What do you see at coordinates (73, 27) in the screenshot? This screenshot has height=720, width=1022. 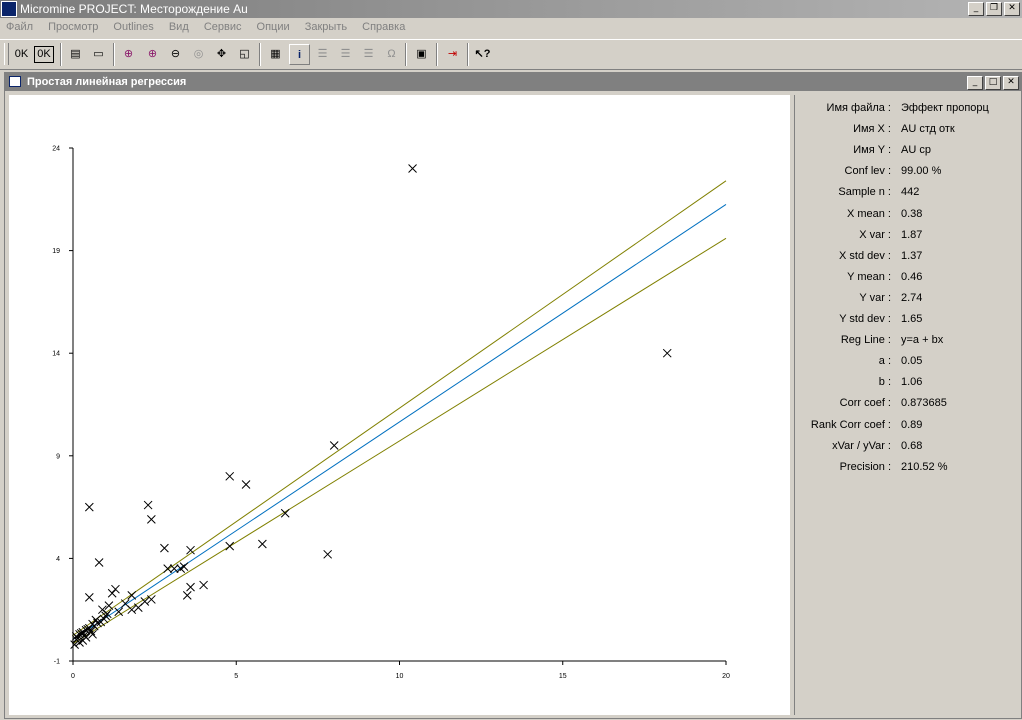 I see `menu-view: Просмотр` at bounding box center [73, 27].